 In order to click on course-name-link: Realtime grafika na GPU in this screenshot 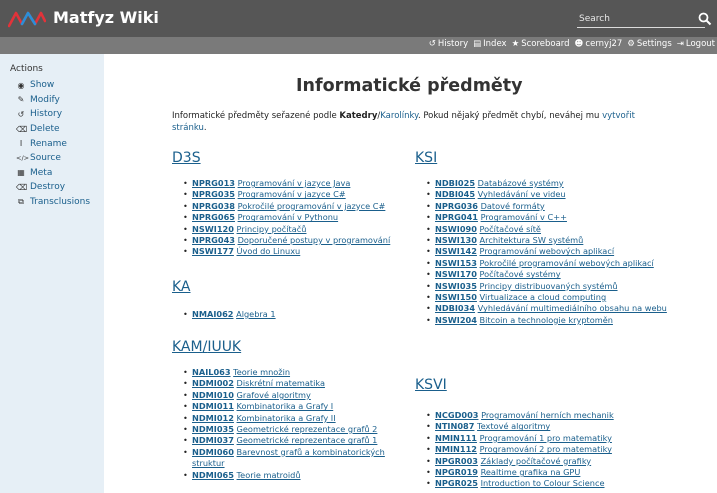, I will do `click(531, 472)`.